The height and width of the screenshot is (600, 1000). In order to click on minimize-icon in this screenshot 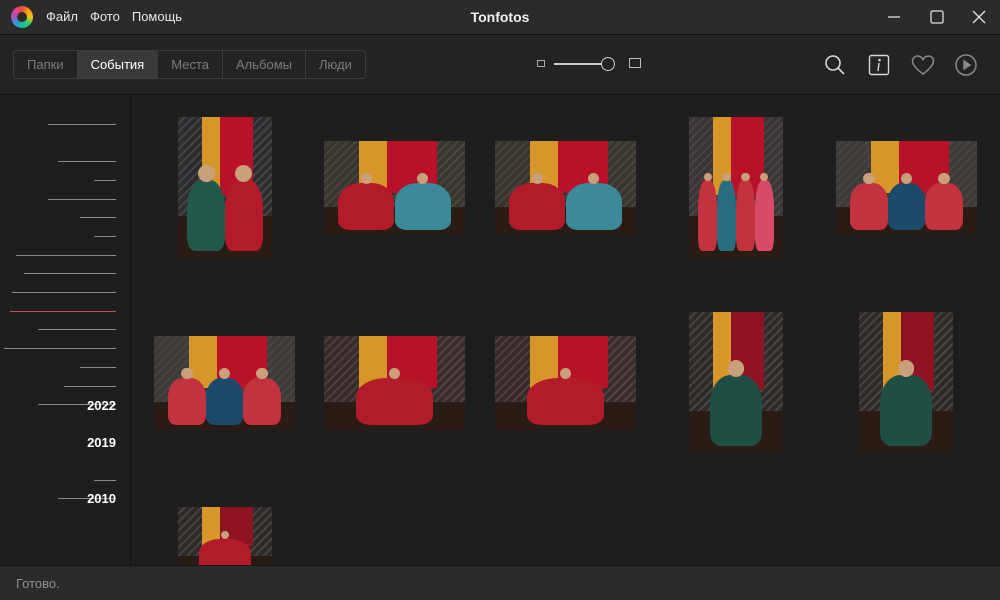, I will do `click(894, 17)`.